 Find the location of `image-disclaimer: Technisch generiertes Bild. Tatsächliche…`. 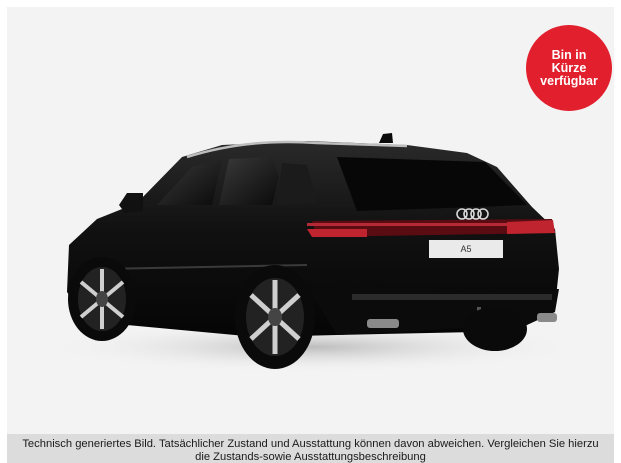

image-disclaimer: Technisch generiertes Bild. Tatsächliche… is located at coordinates (310, 448).